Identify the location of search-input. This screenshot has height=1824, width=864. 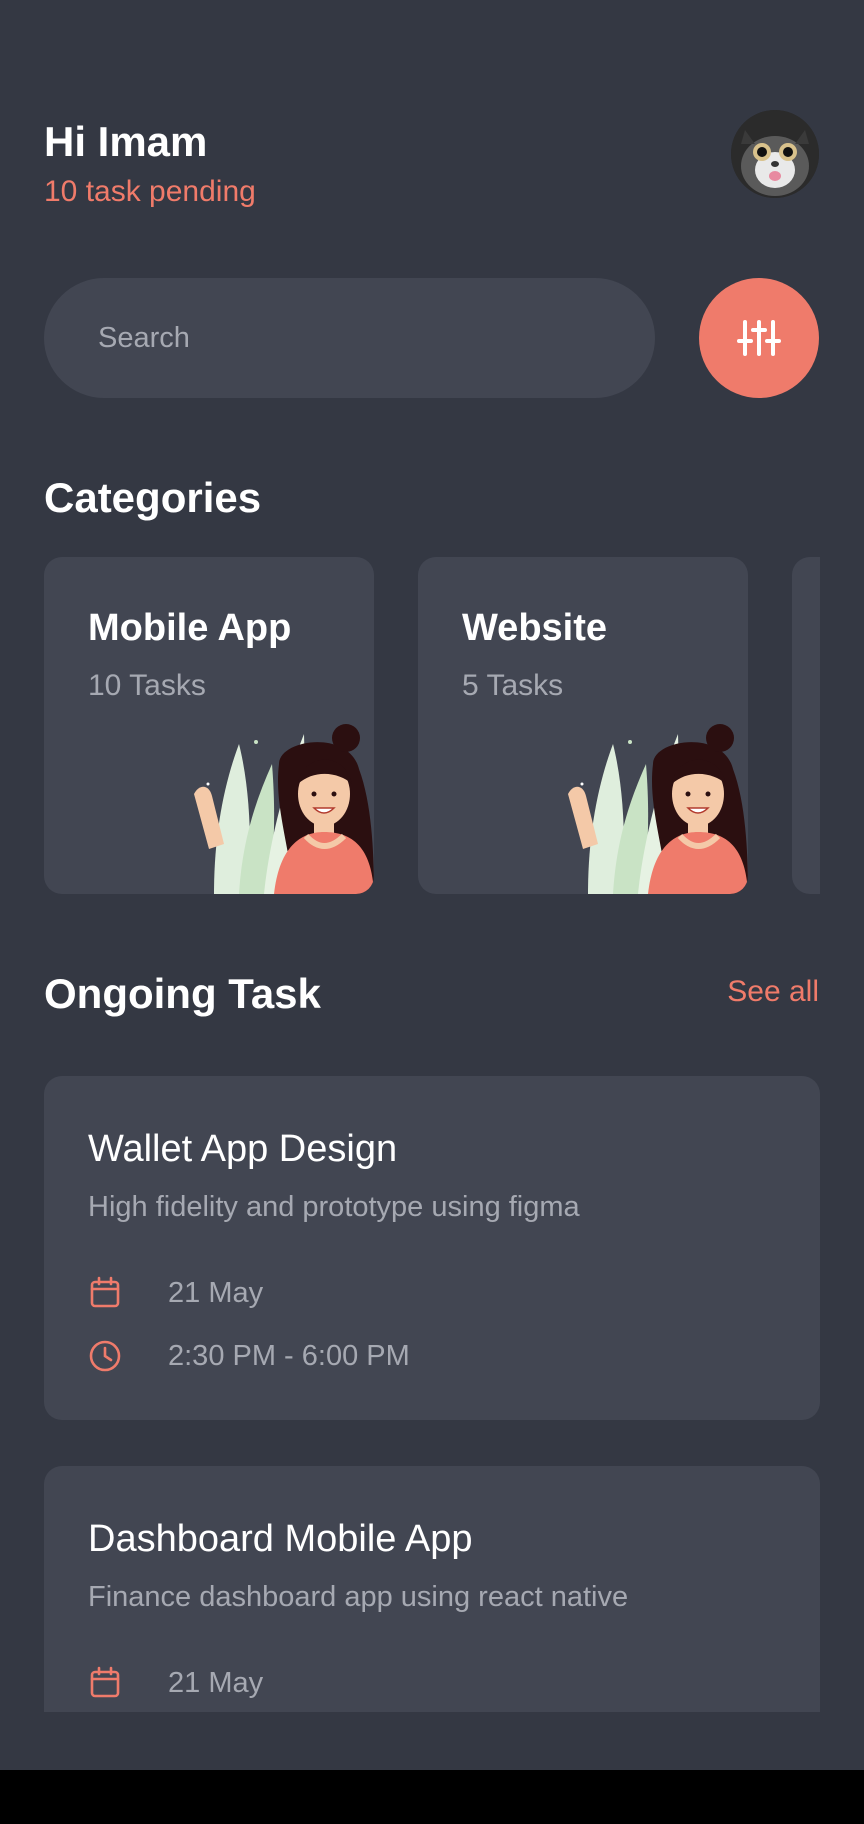
(349, 338).